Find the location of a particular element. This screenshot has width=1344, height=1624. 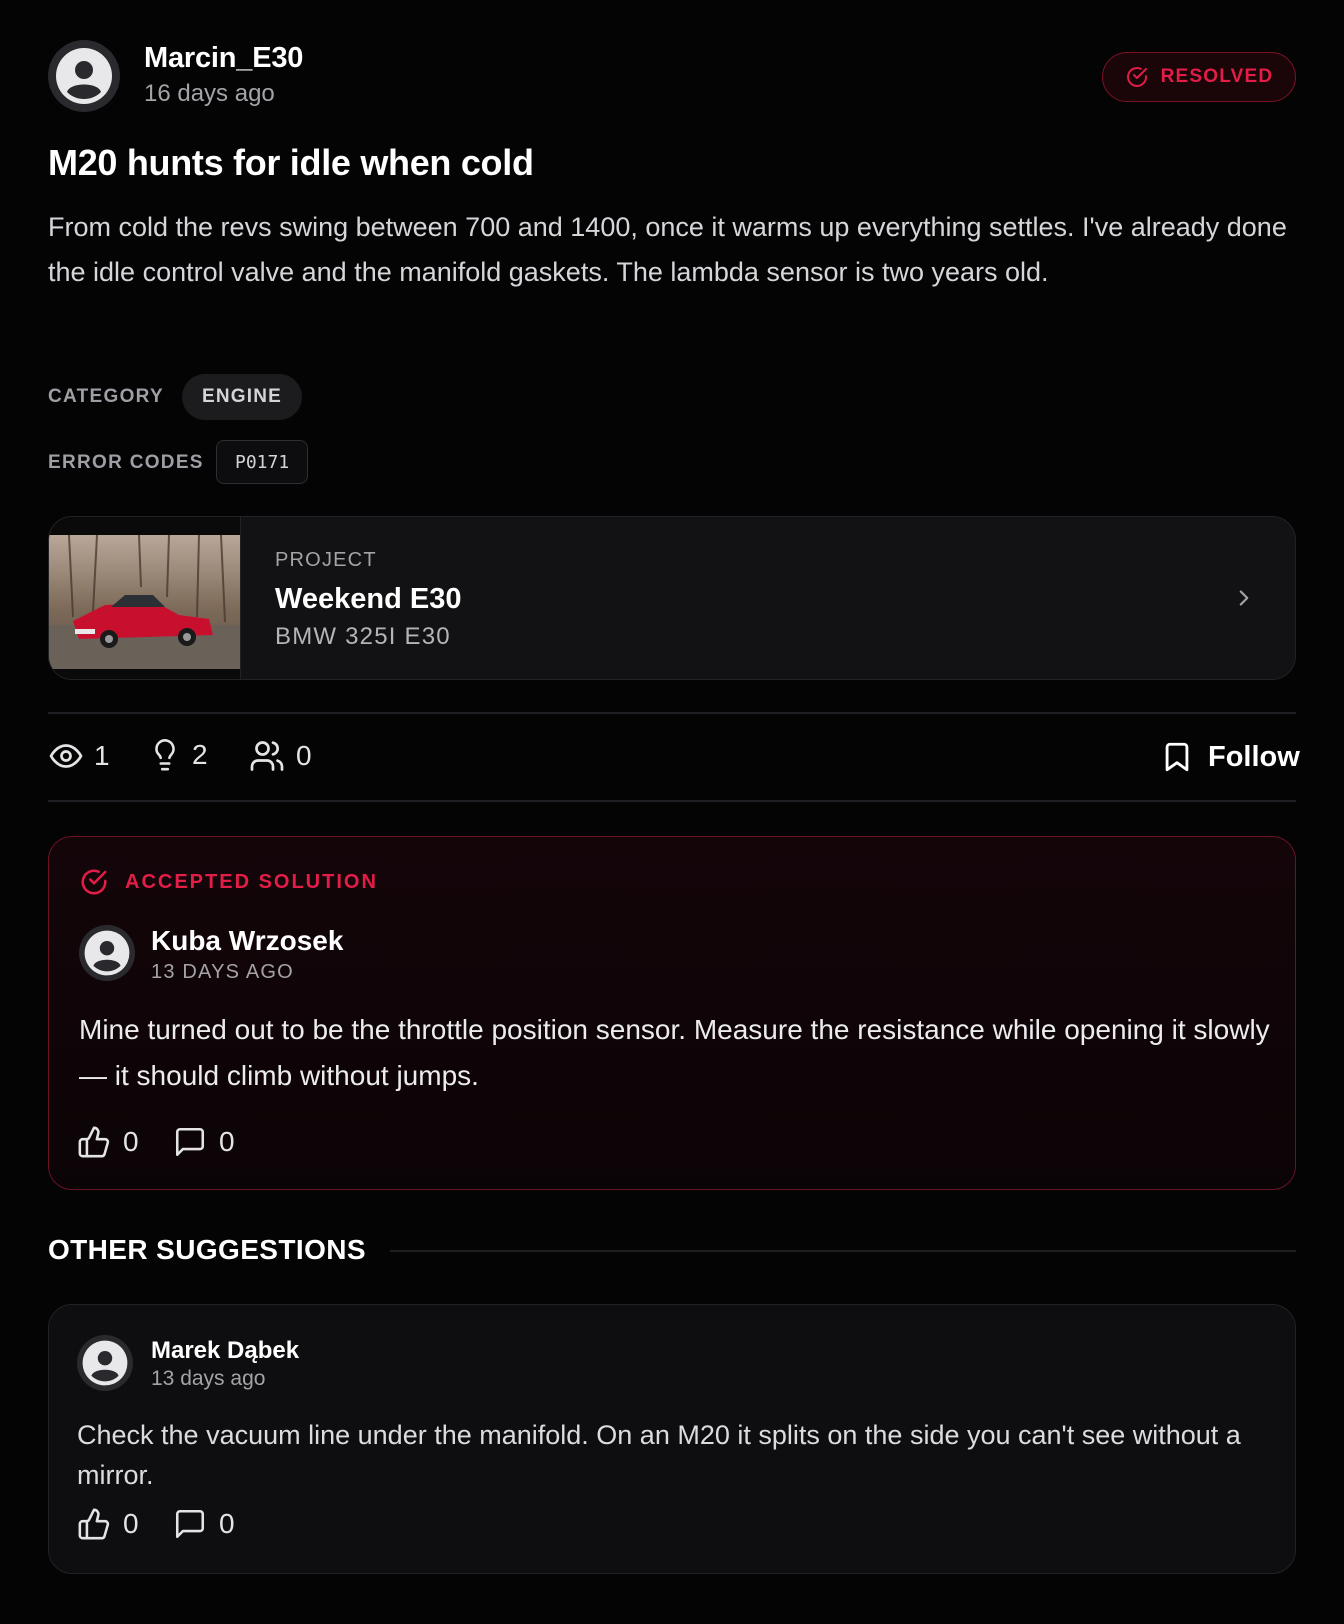

error-code-chip: P0171 is located at coordinates (262, 462).